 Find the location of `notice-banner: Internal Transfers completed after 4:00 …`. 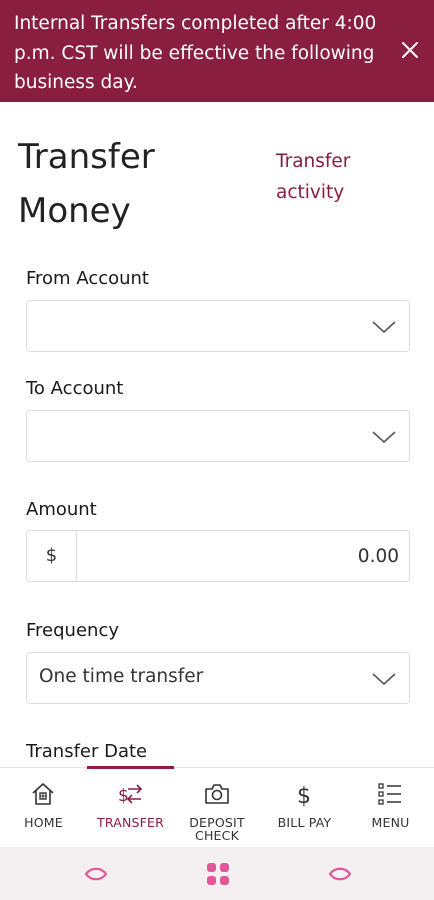

notice-banner: Internal Transfers completed after 4:00 … is located at coordinates (217, 51).